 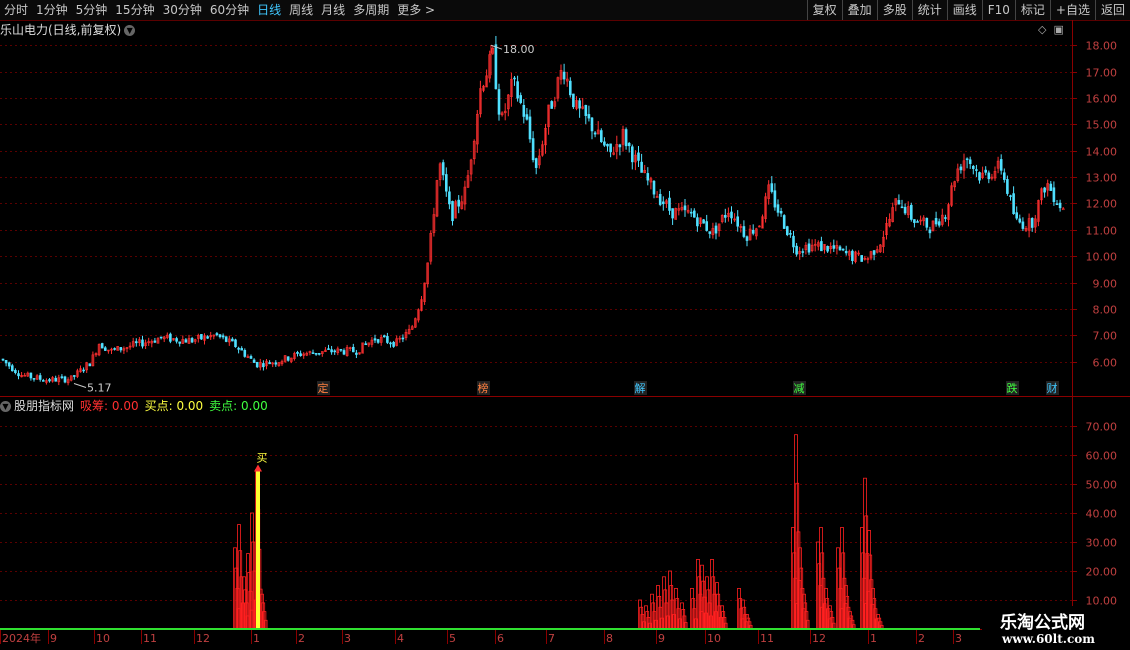 I want to click on y-tick-label: 12.00, so click(x=1102, y=204).